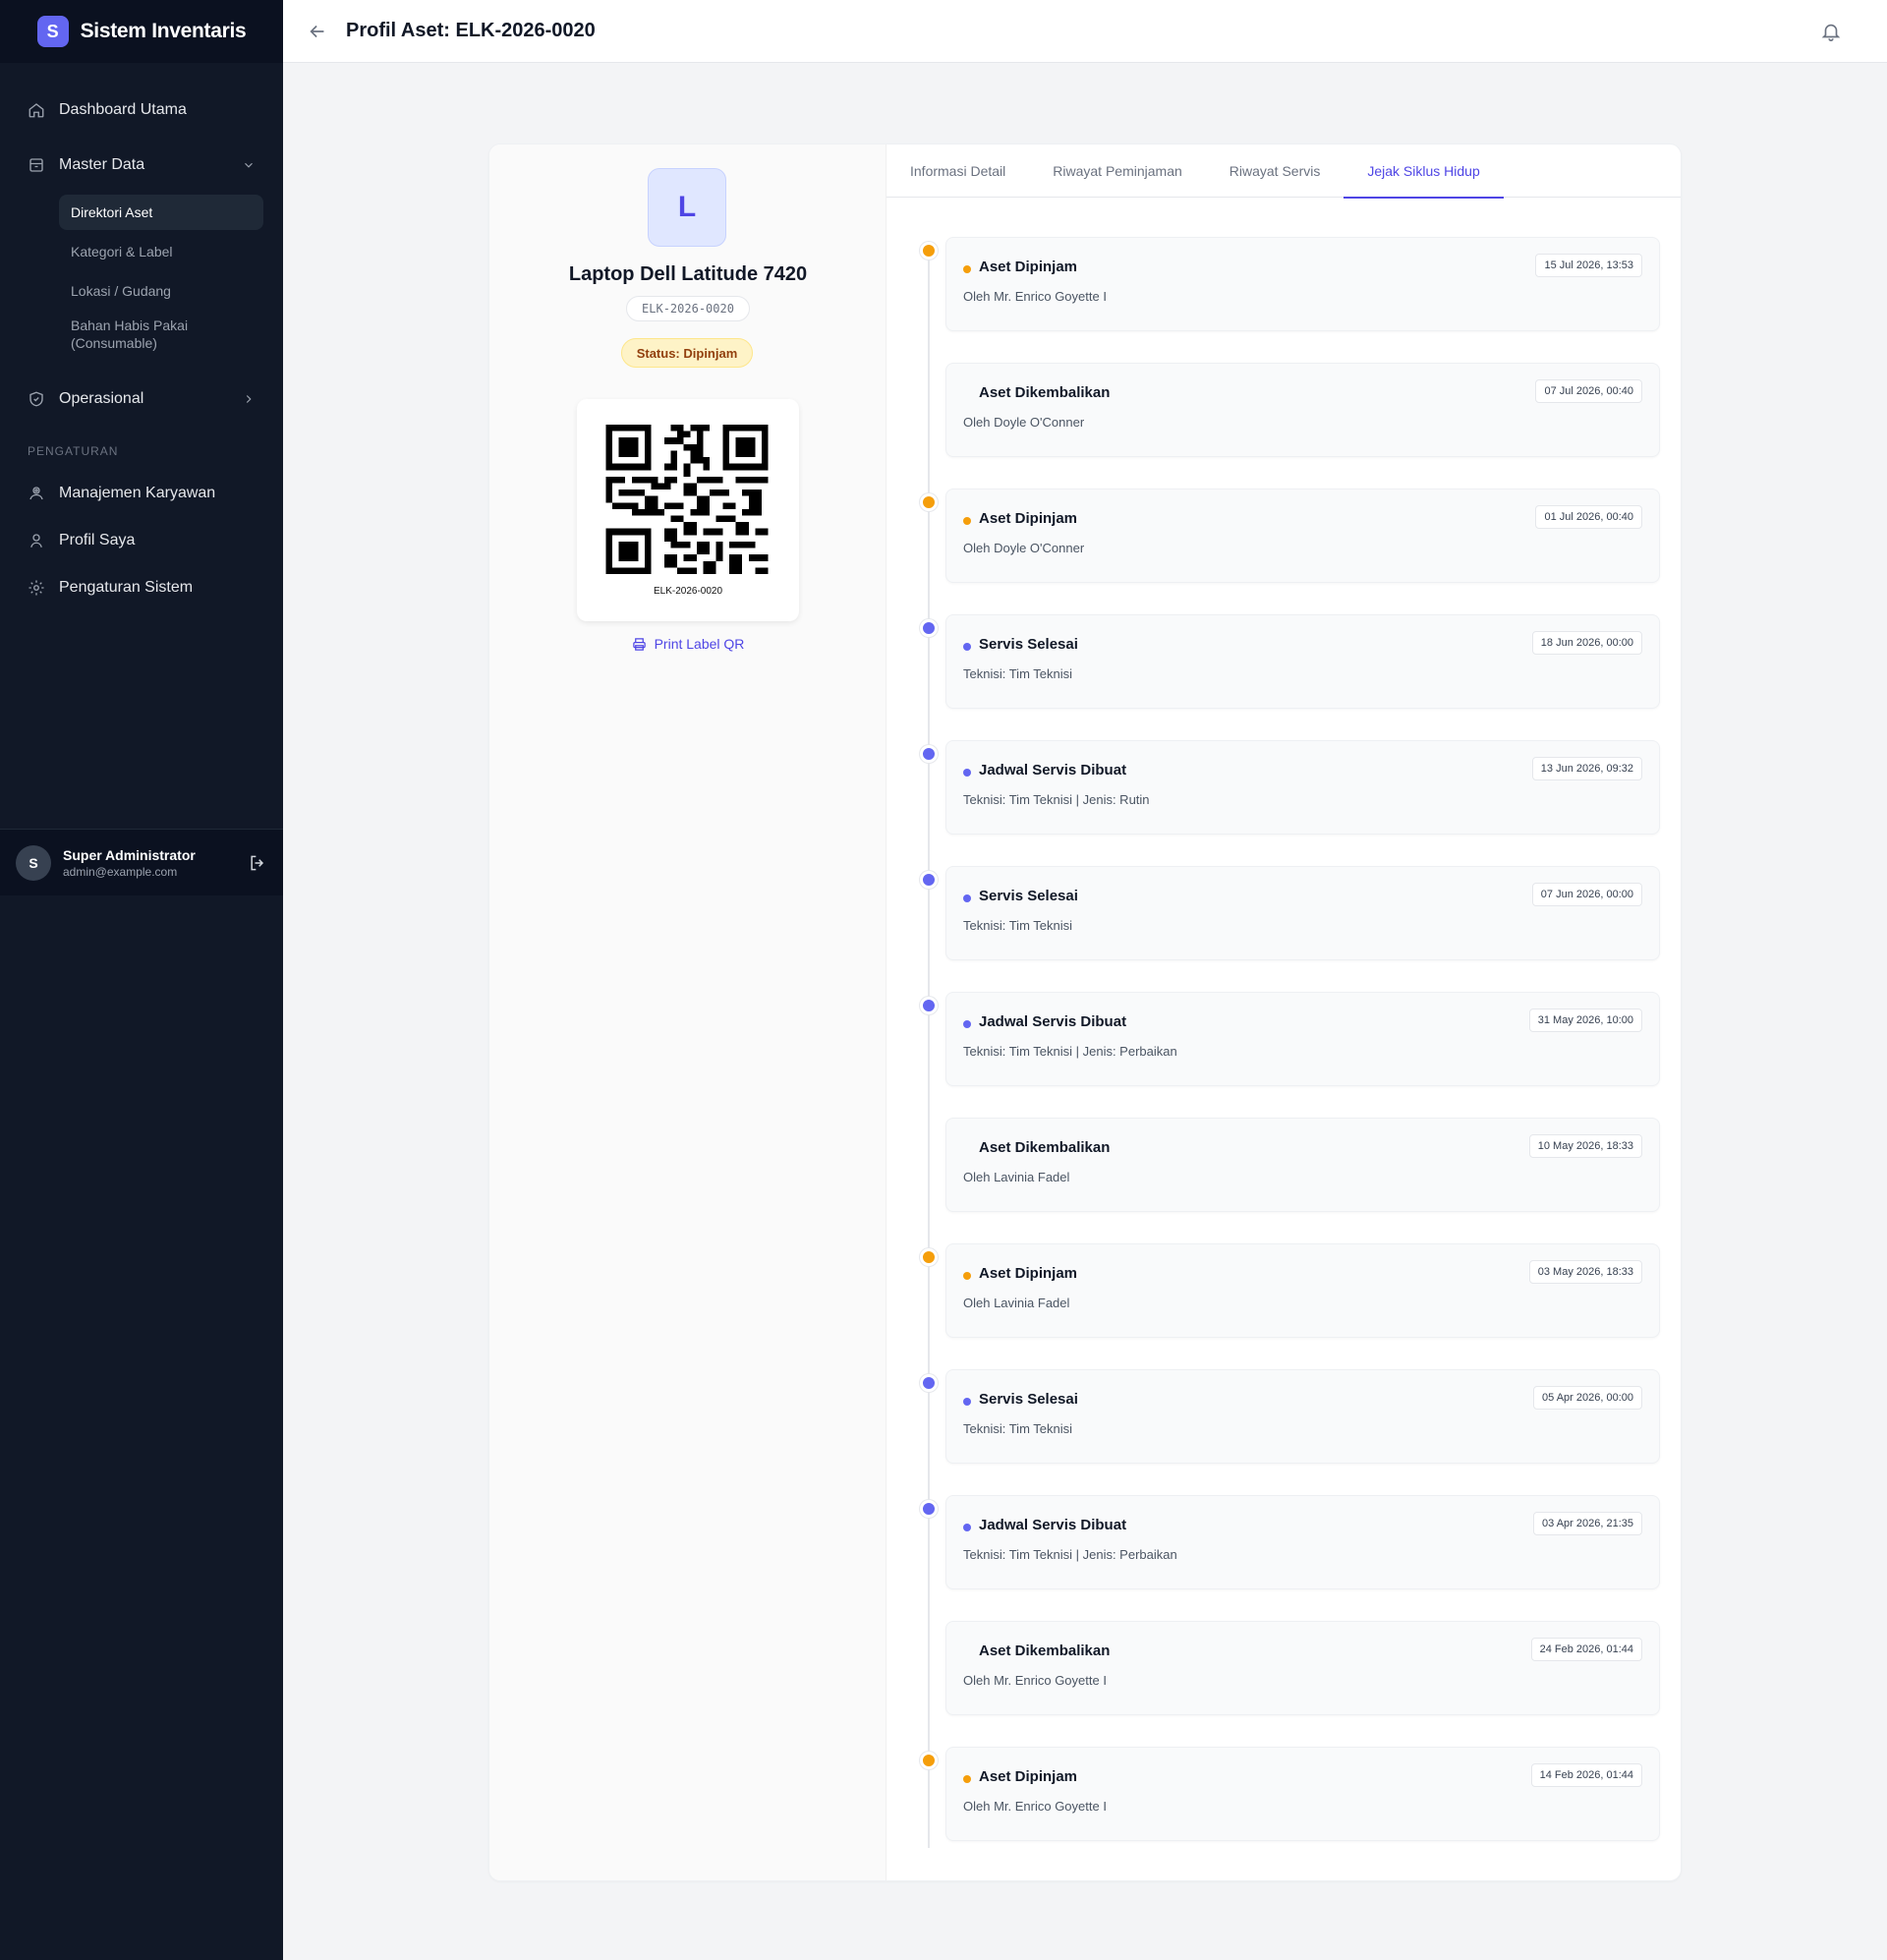 This screenshot has height=1960, width=1887. What do you see at coordinates (257, 863) in the screenshot?
I see `logout-icon` at bounding box center [257, 863].